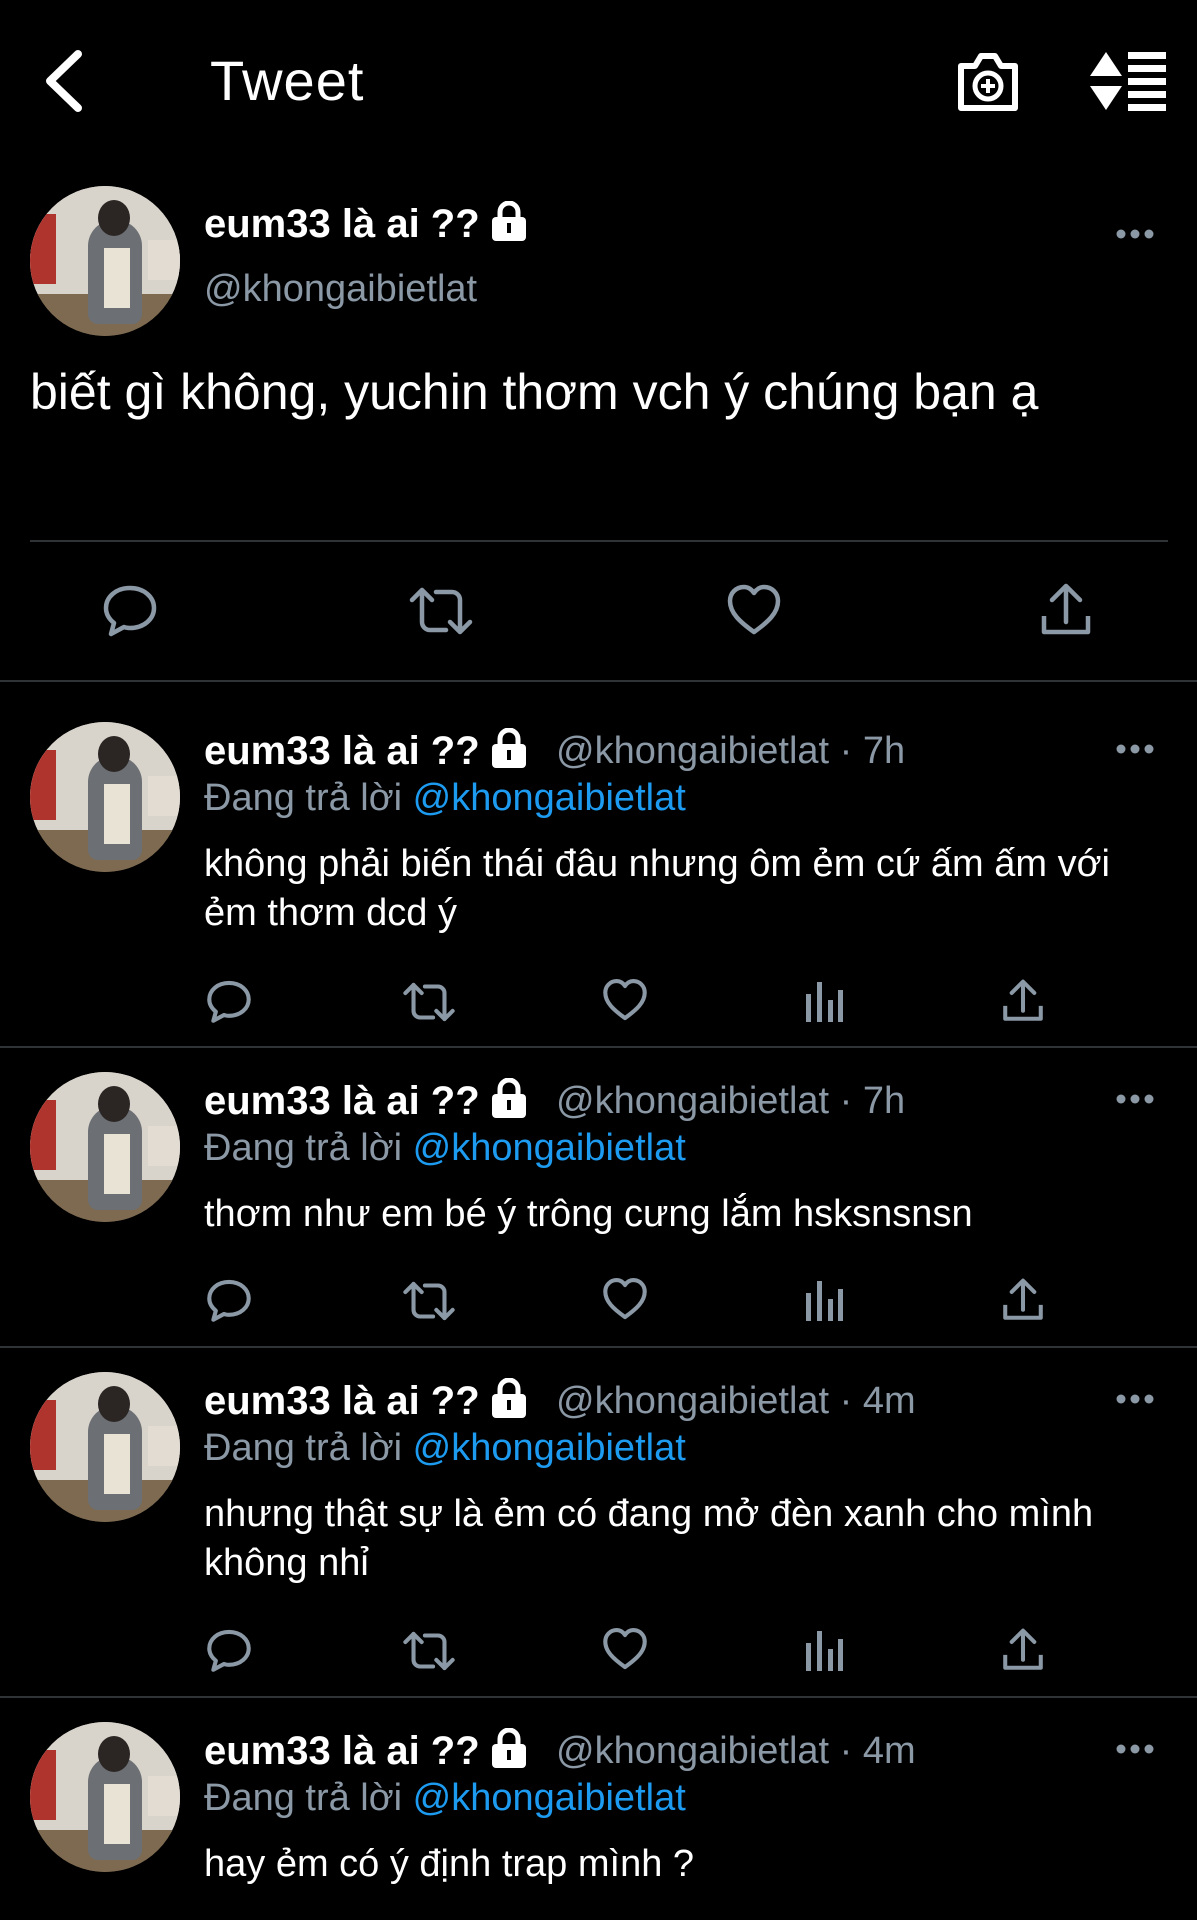 The width and height of the screenshot is (1197, 1920). Describe the element at coordinates (988, 81) in the screenshot. I see `camera-plus-icon` at that location.